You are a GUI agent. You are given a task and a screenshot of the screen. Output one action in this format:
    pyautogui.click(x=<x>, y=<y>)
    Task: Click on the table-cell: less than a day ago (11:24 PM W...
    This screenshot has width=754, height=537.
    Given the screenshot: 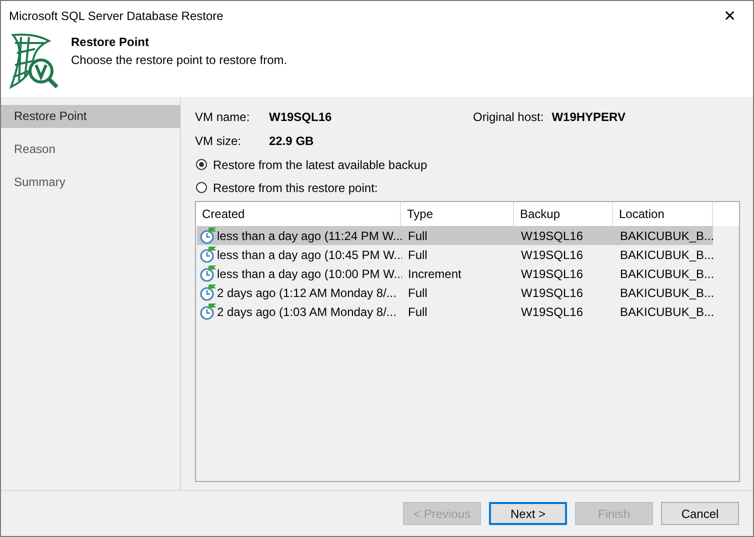 What is the action you would take?
    pyautogui.click(x=309, y=235)
    